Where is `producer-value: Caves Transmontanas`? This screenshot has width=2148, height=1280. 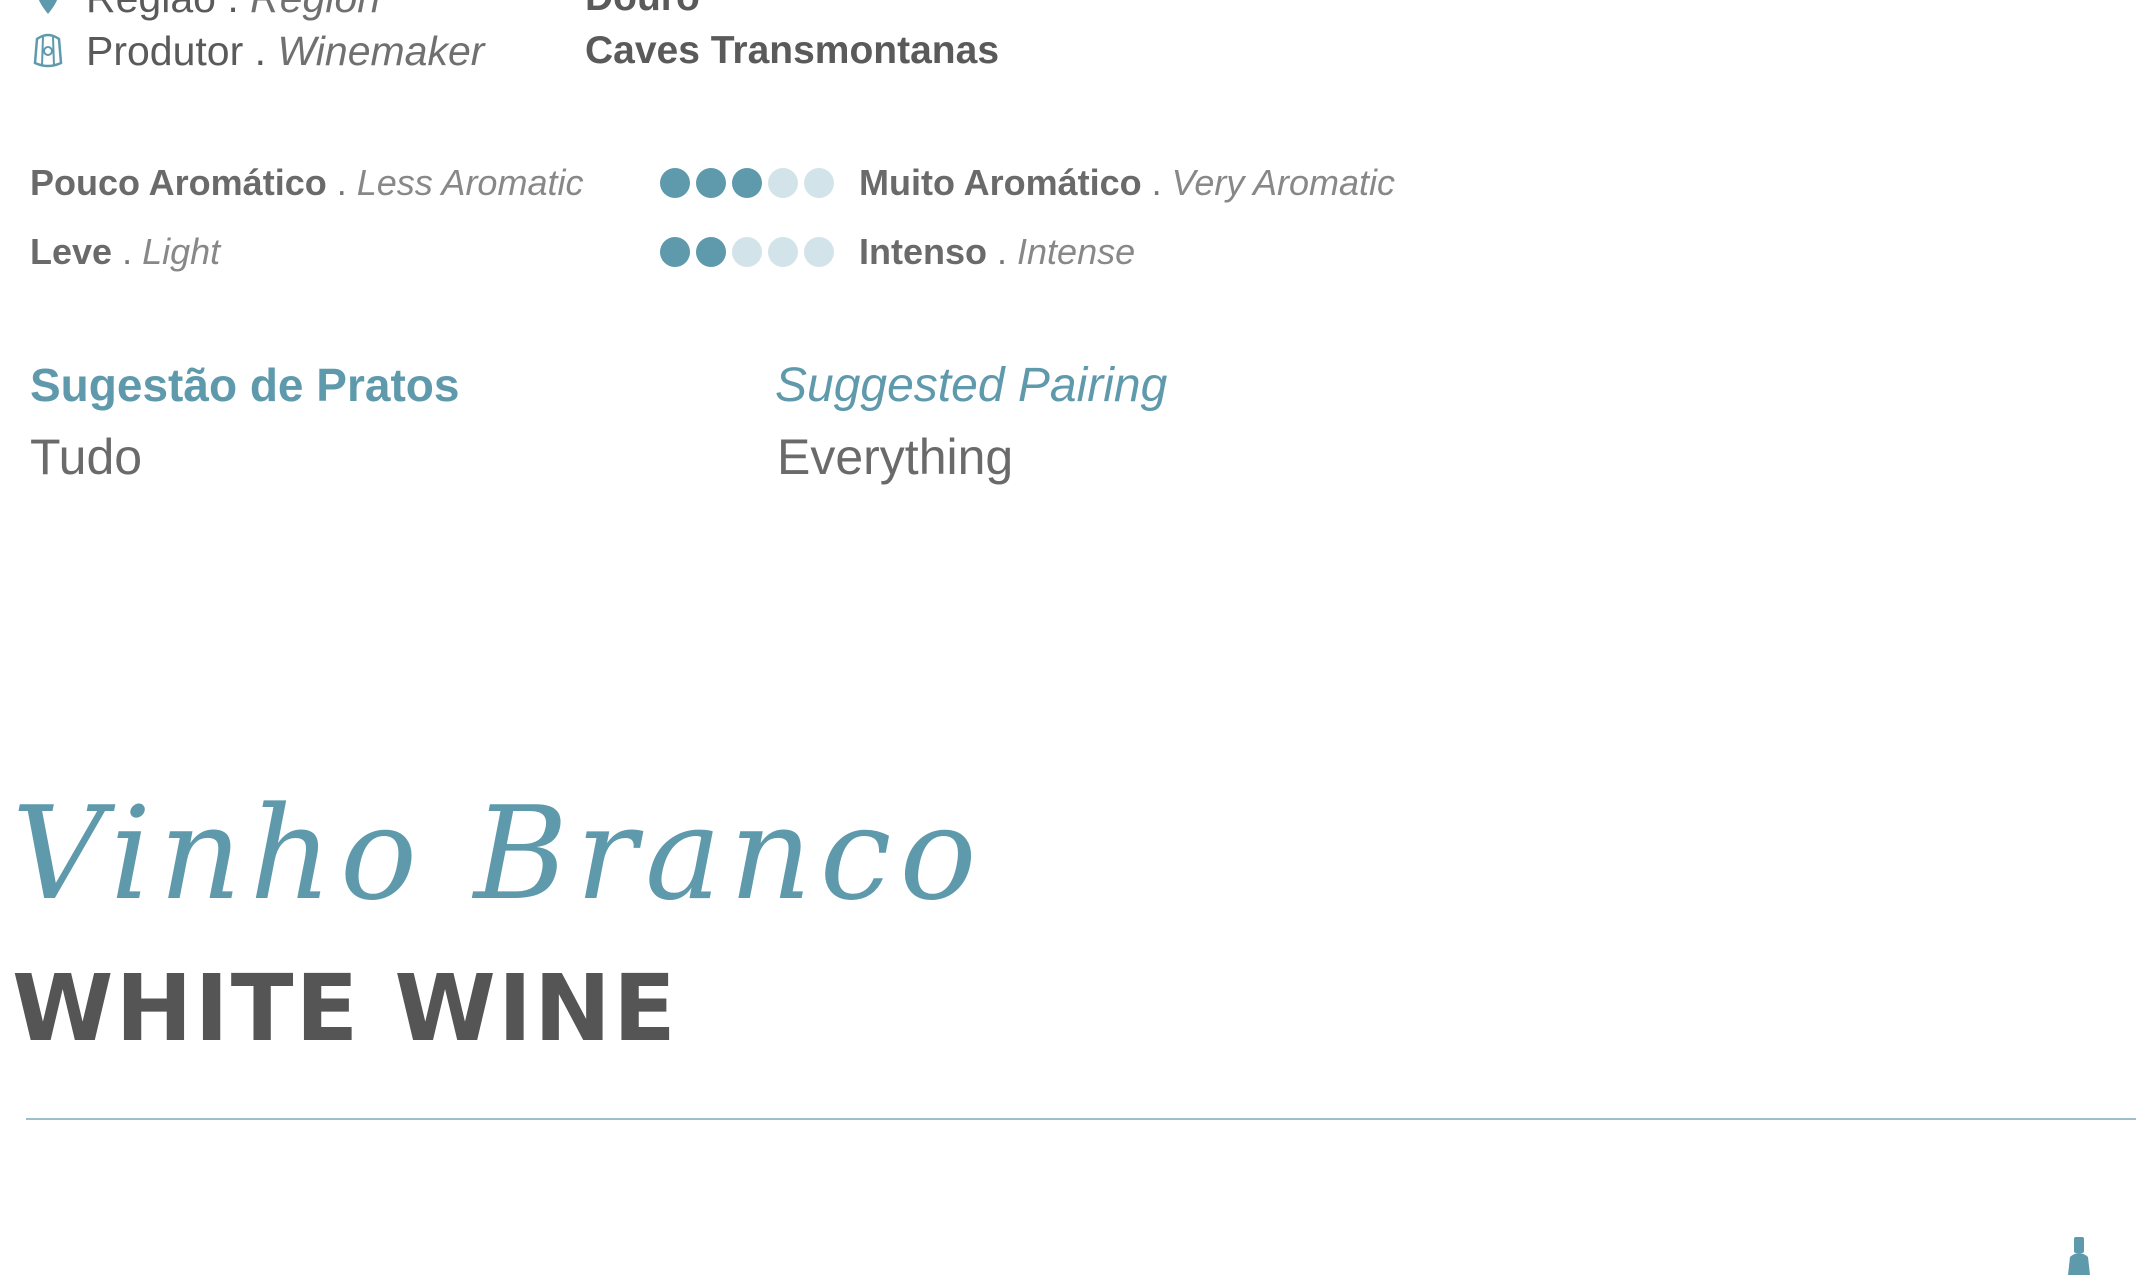 producer-value: Caves Transmontanas is located at coordinates (792, 50).